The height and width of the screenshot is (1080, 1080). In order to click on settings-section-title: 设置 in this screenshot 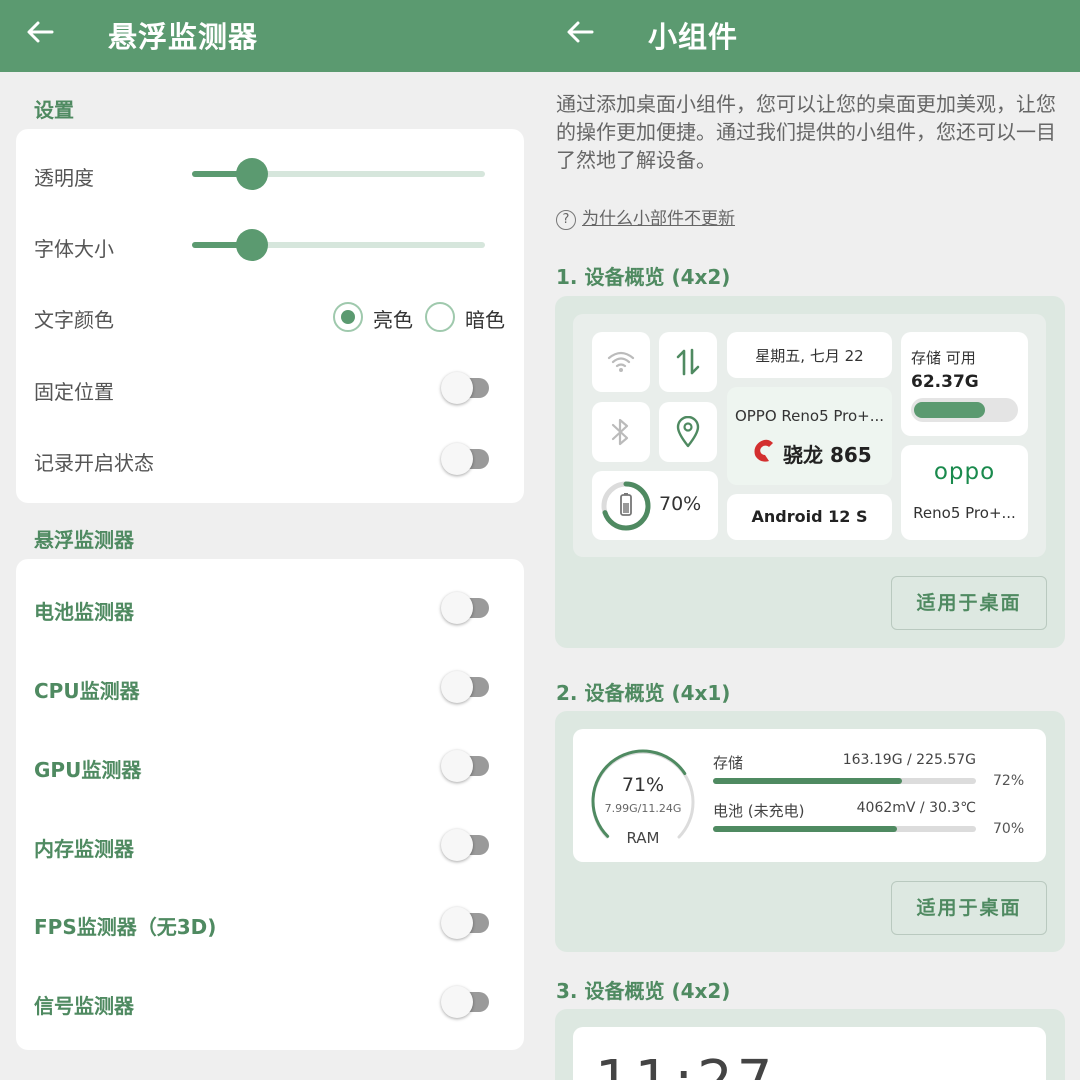, I will do `click(54, 110)`.